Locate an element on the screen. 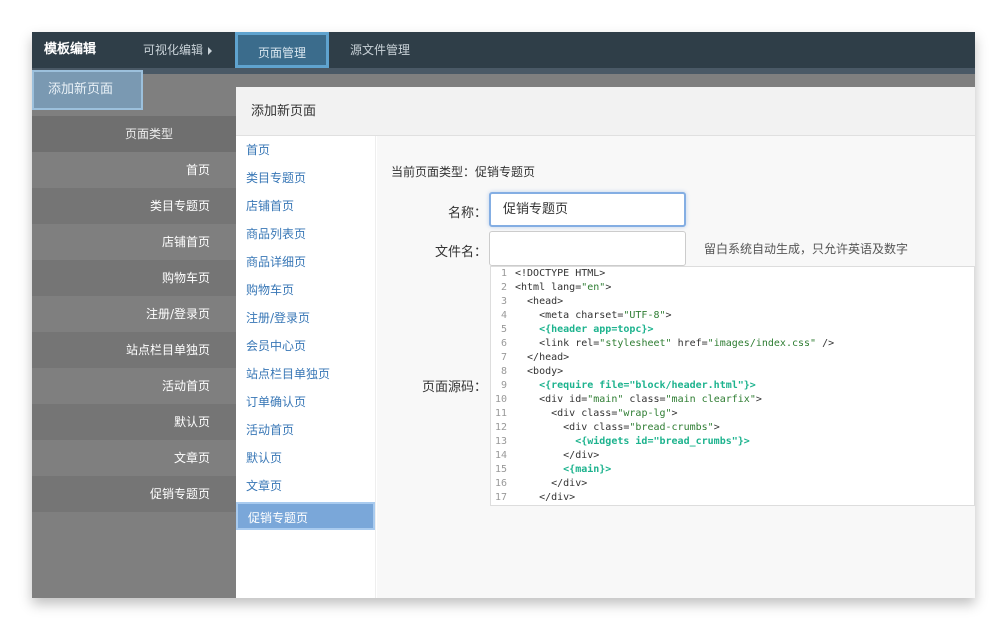 The height and width of the screenshot is (630, 1007). nav-page-manage: 页面管理 is located at coordinates (282, 50).